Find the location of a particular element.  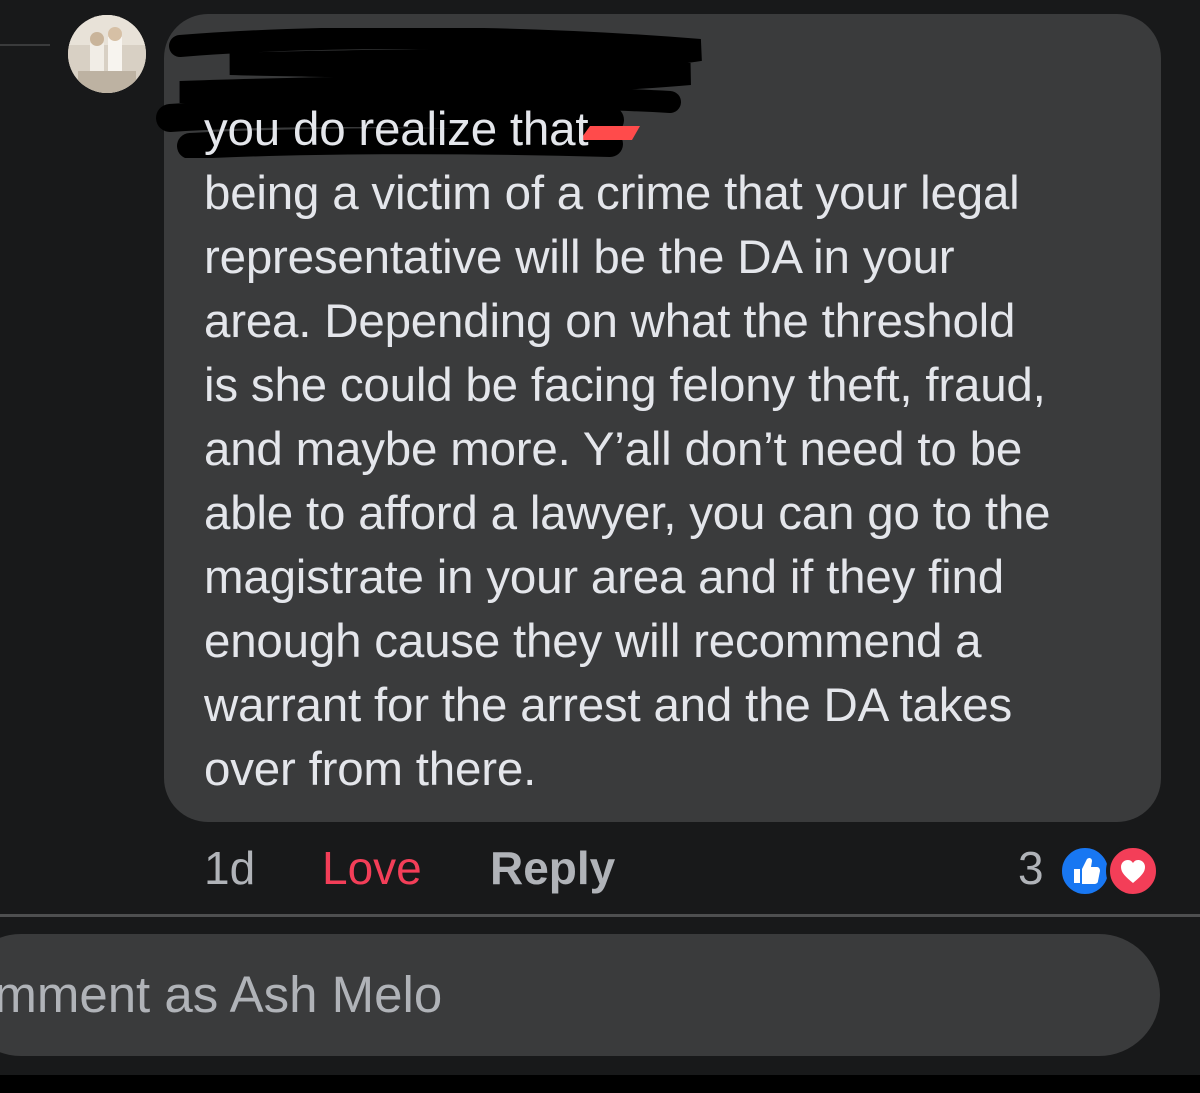

comment-actions: 1d Love Reply 3 is located at coordinates (600, 868).